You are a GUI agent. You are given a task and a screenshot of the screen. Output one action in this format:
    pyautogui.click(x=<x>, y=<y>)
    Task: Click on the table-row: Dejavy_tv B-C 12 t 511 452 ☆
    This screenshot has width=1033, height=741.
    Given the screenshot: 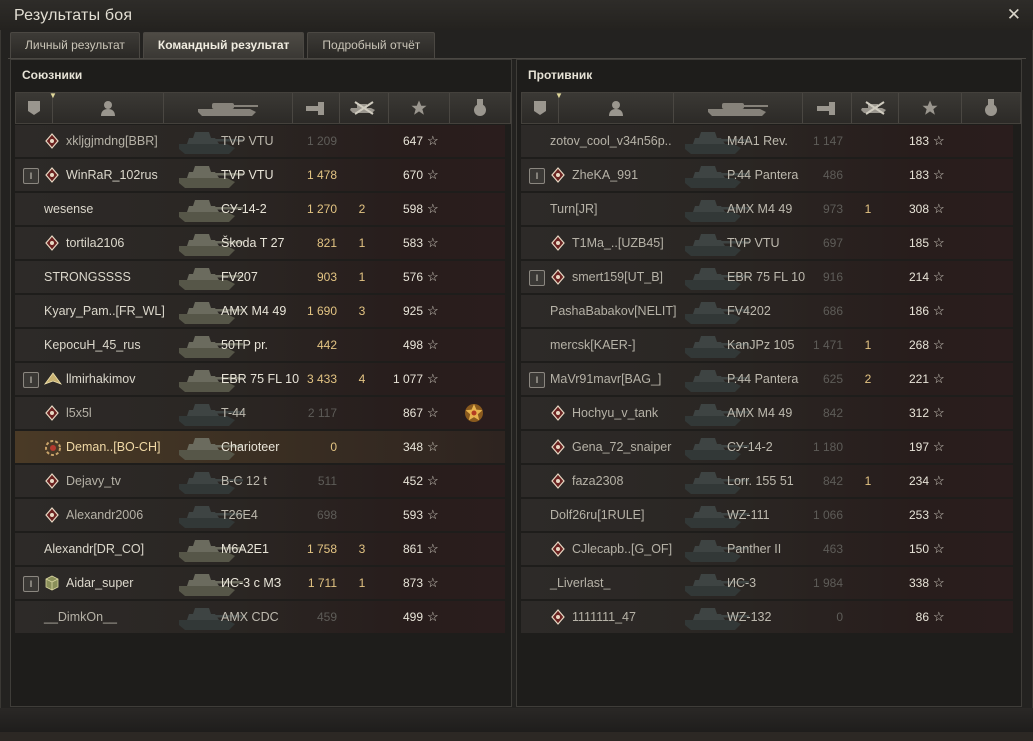 What is the action you would take?
    pyautogui.click(x=260, y=481)
    